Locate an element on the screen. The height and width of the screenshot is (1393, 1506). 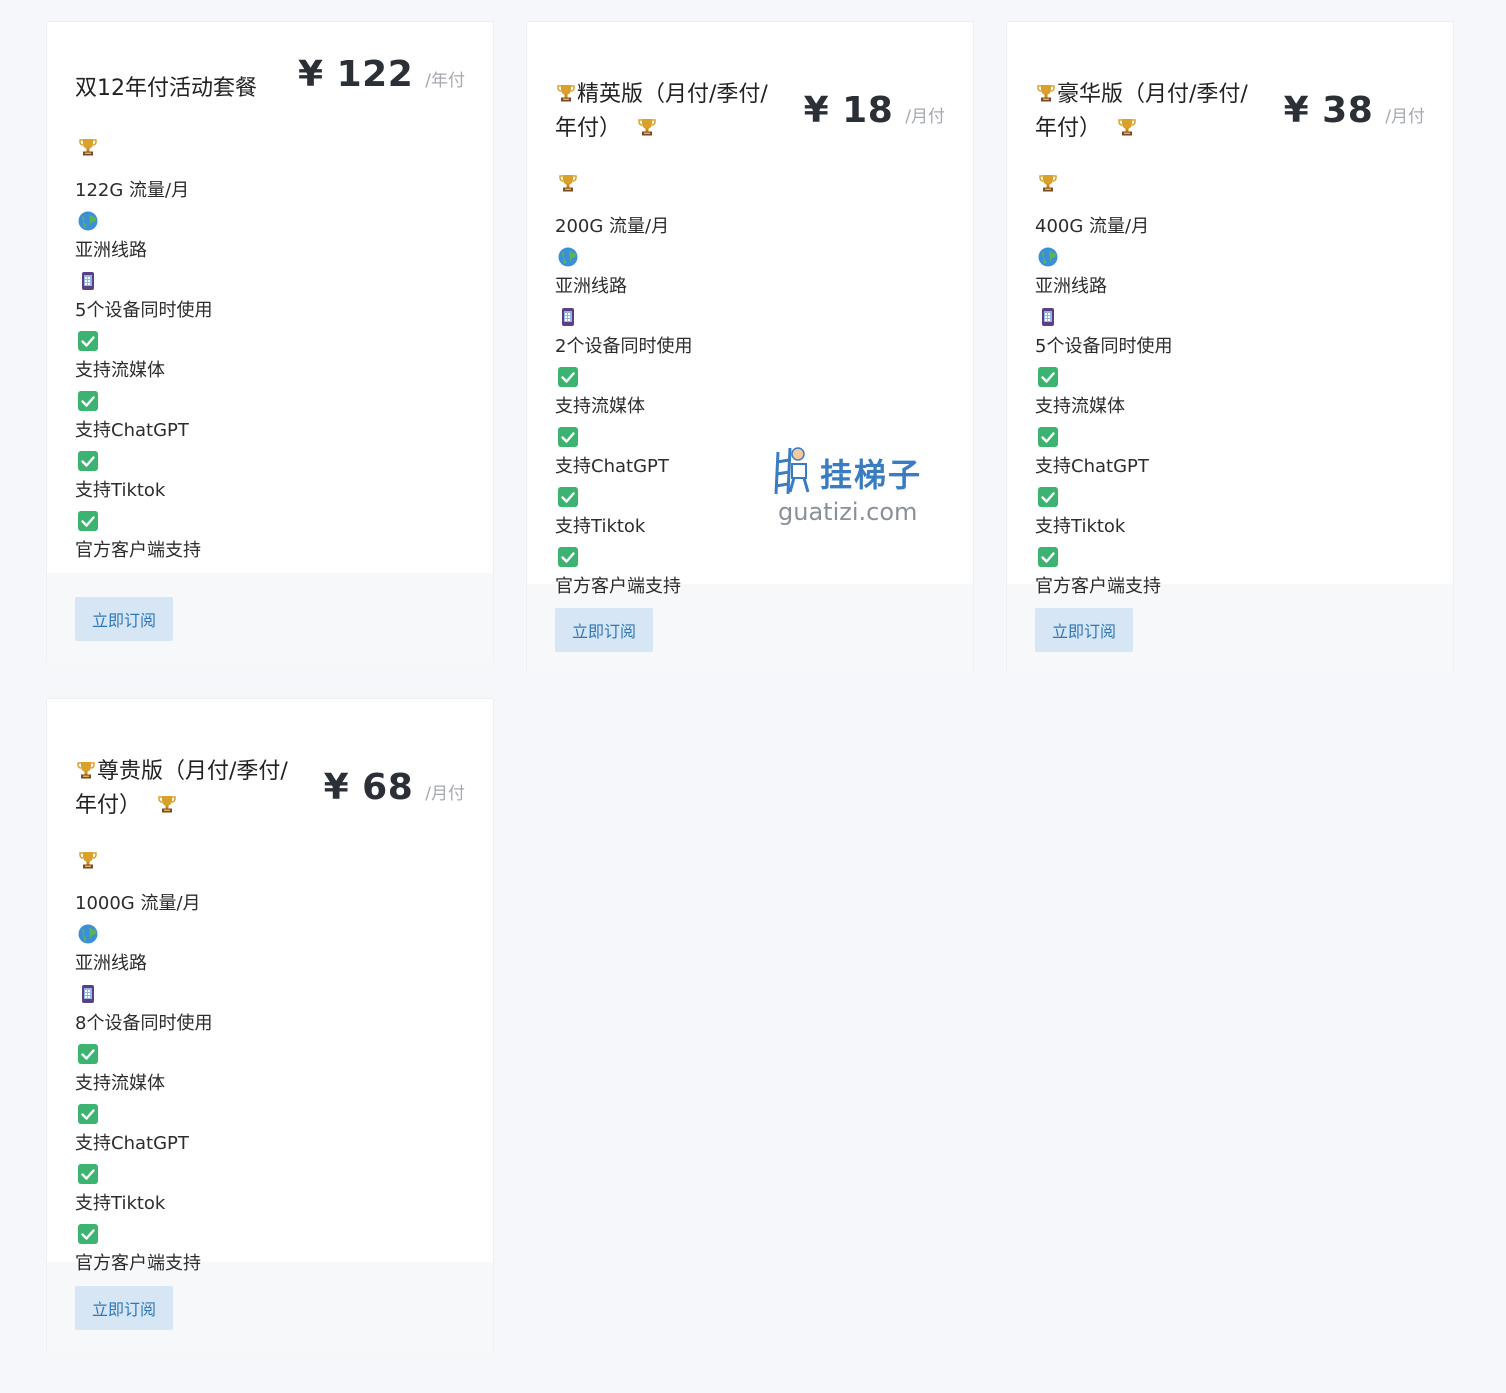
plan-title: 精英版（月付/季付/年付） is located at coordinates (669, 112).